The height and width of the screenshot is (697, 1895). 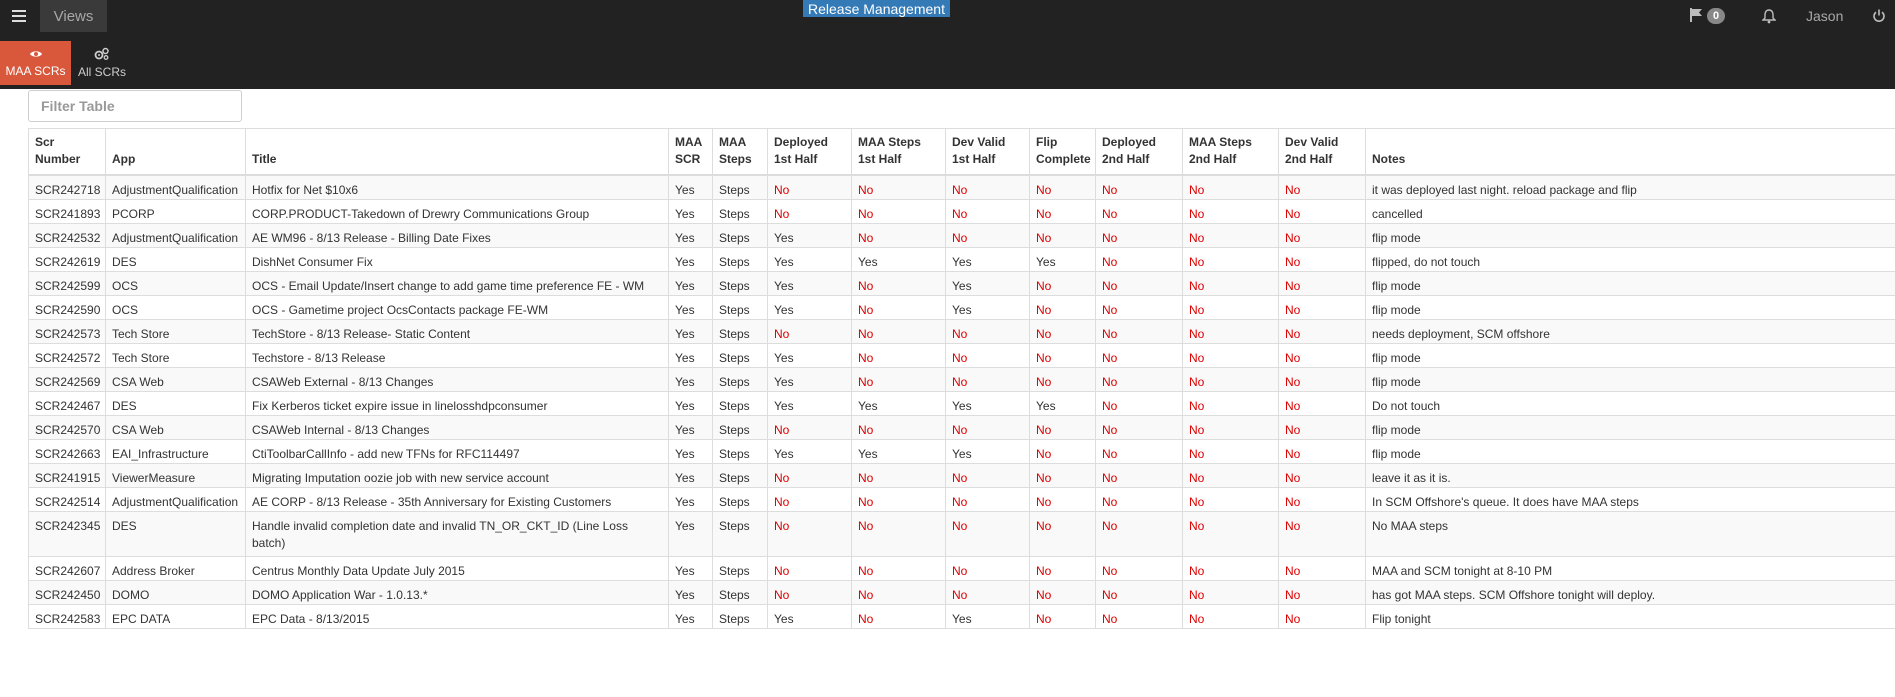 I want to click on column-header: Dev Valid 1st Half, so click(x=987, y=152).